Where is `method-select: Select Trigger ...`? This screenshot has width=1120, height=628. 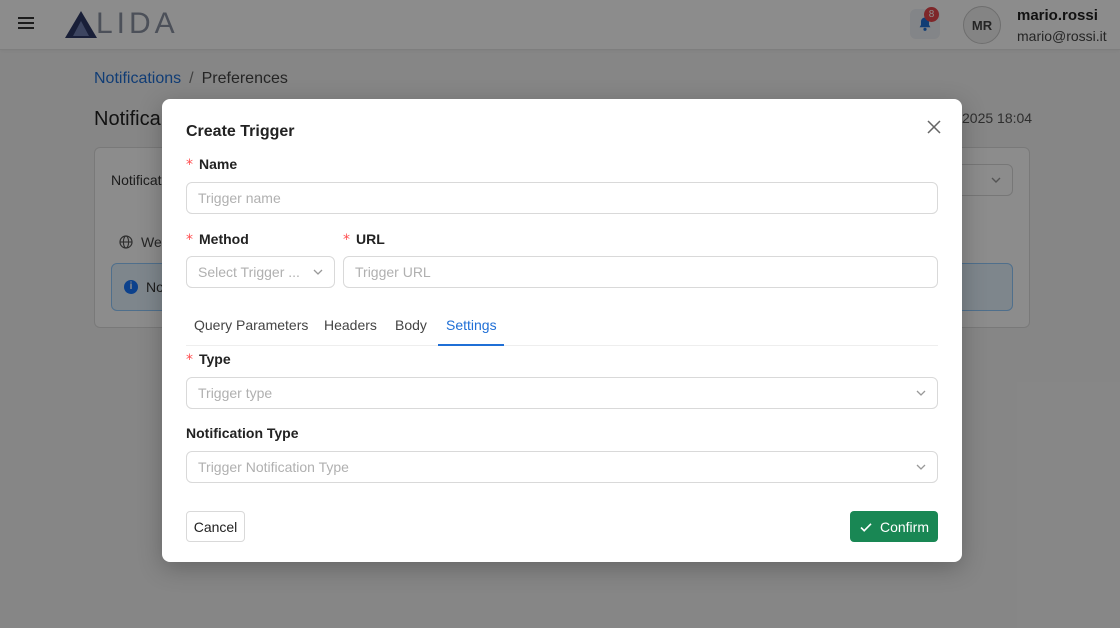
method-select: Select Trigger ... is located at coordinates (260, 272).